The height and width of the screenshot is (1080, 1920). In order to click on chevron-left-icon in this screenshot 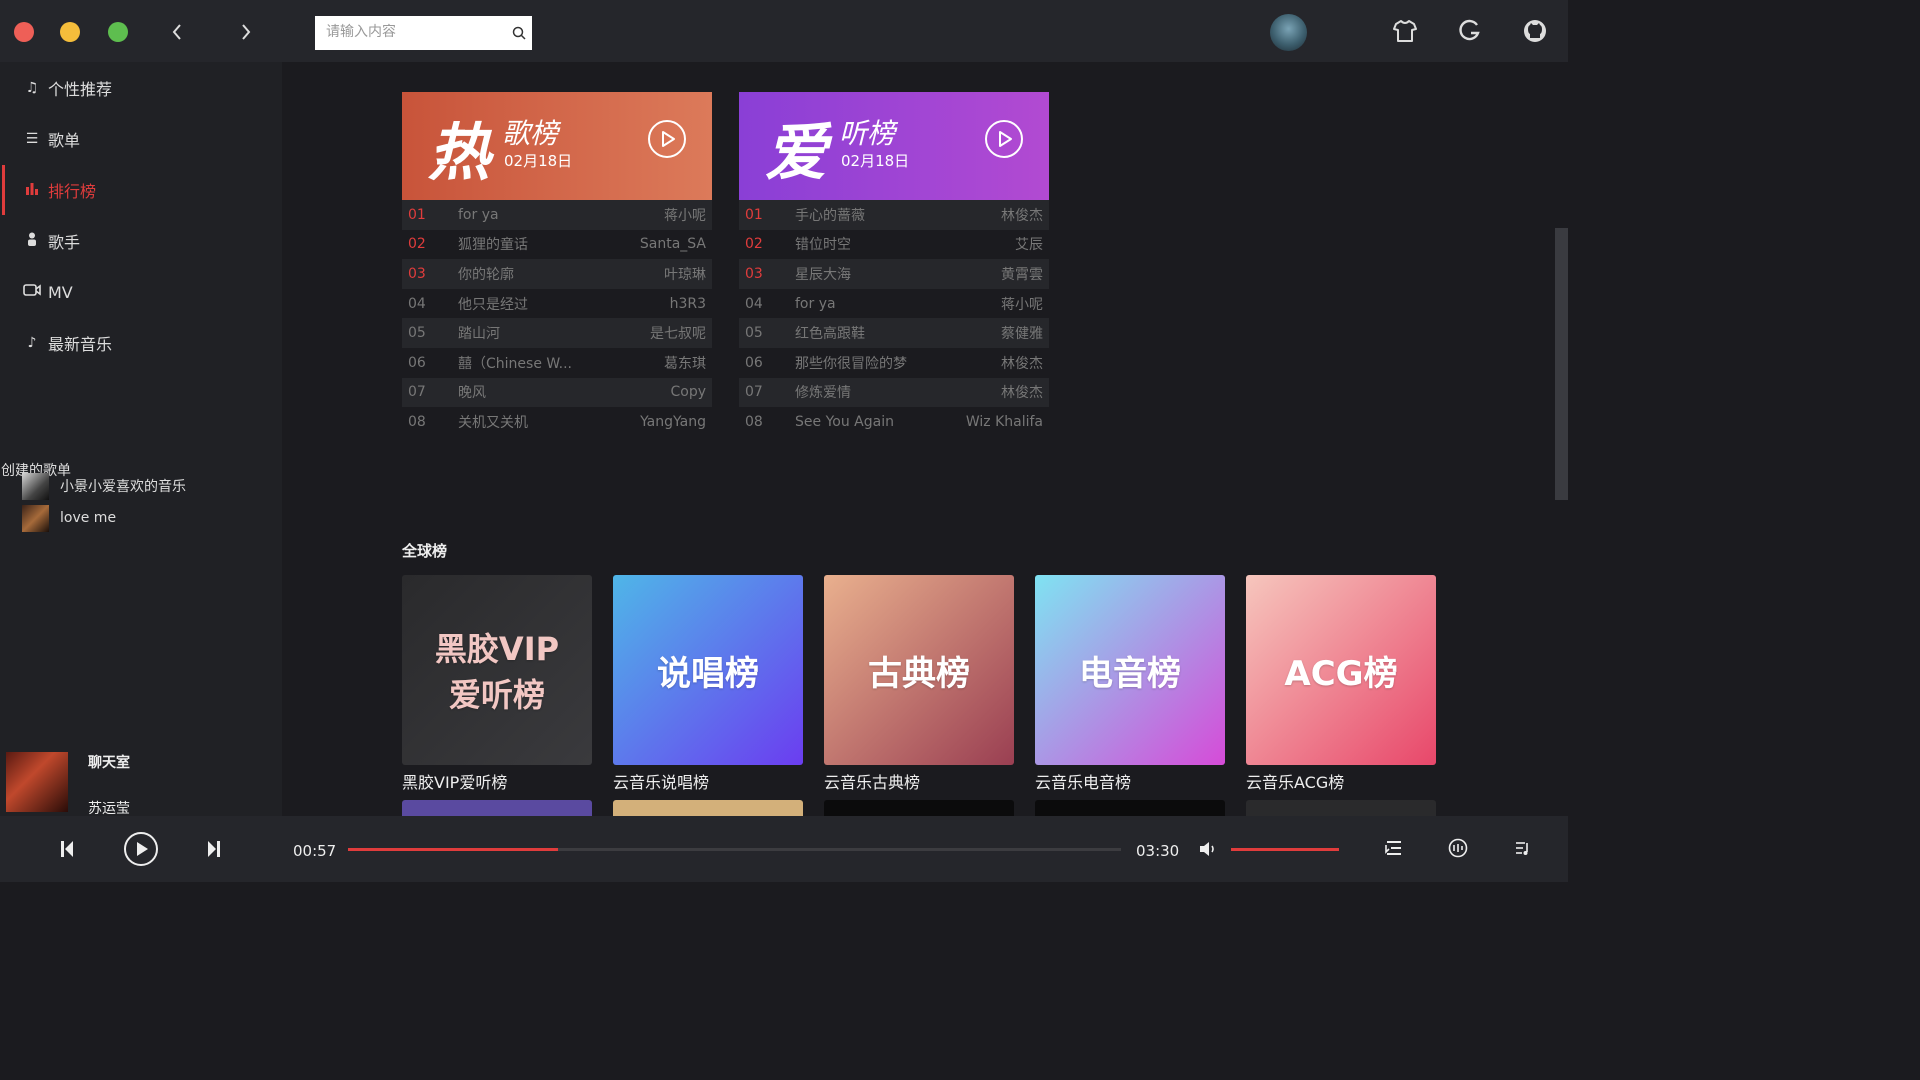, I will do `click(176, 32)`.